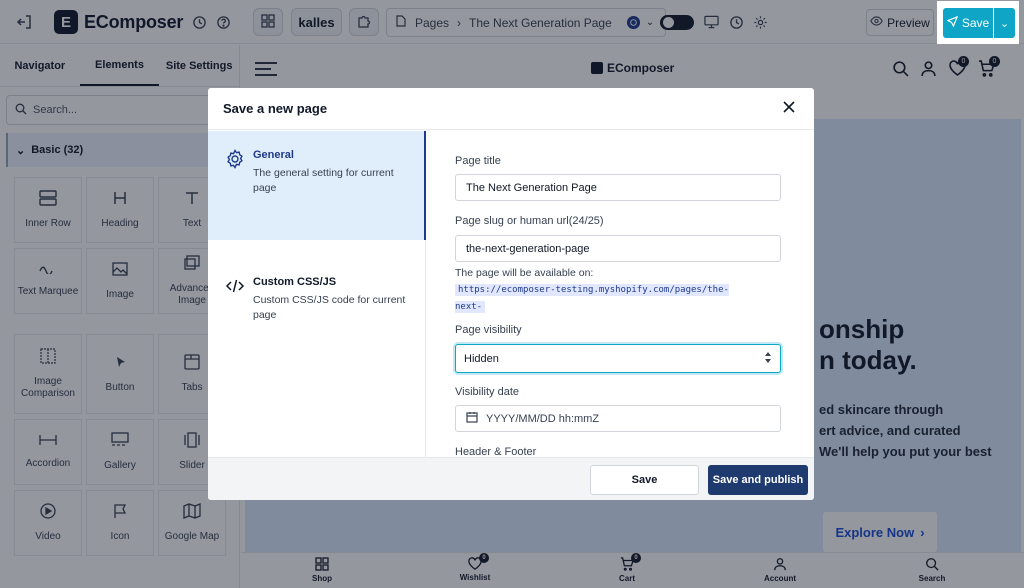 Image resolution: width=1024 pixels, height=588 pixels. Describe the element at coordinates (975, 23) in the screenshot. I see `save-label: Save` at that location.